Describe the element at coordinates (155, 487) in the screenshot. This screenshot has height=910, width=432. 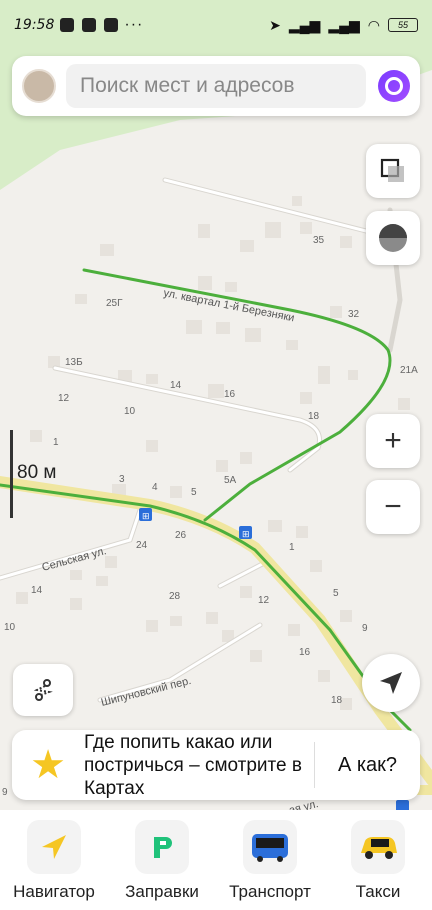
I see `house-number: 4` at that location.